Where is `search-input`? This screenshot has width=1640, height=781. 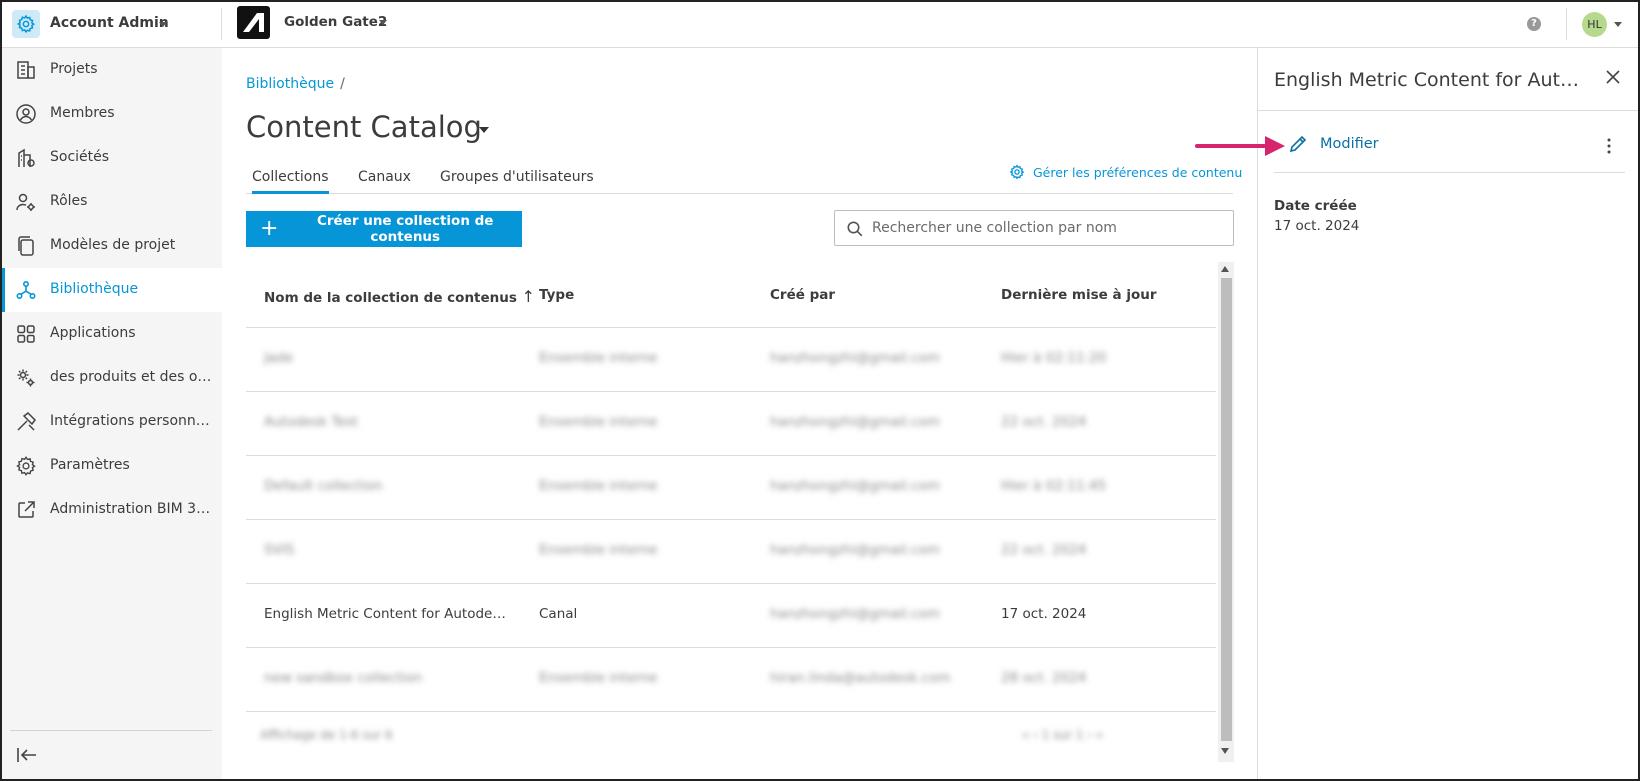 search-input is located at coordinates (1049, 228).